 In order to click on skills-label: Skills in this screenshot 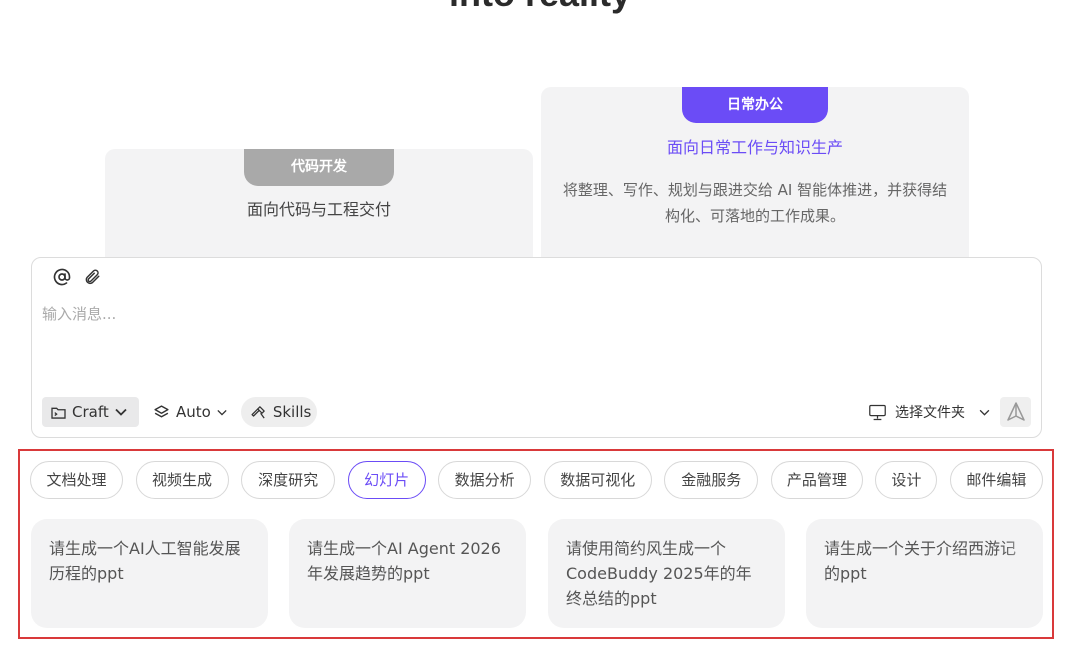, I will do `click(292, 412)`.